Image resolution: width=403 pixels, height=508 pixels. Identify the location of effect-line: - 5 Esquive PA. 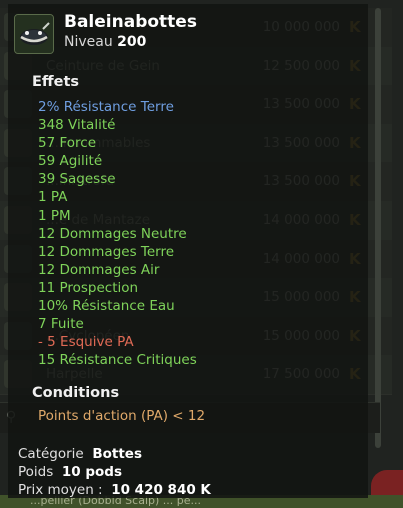
(86, 342).